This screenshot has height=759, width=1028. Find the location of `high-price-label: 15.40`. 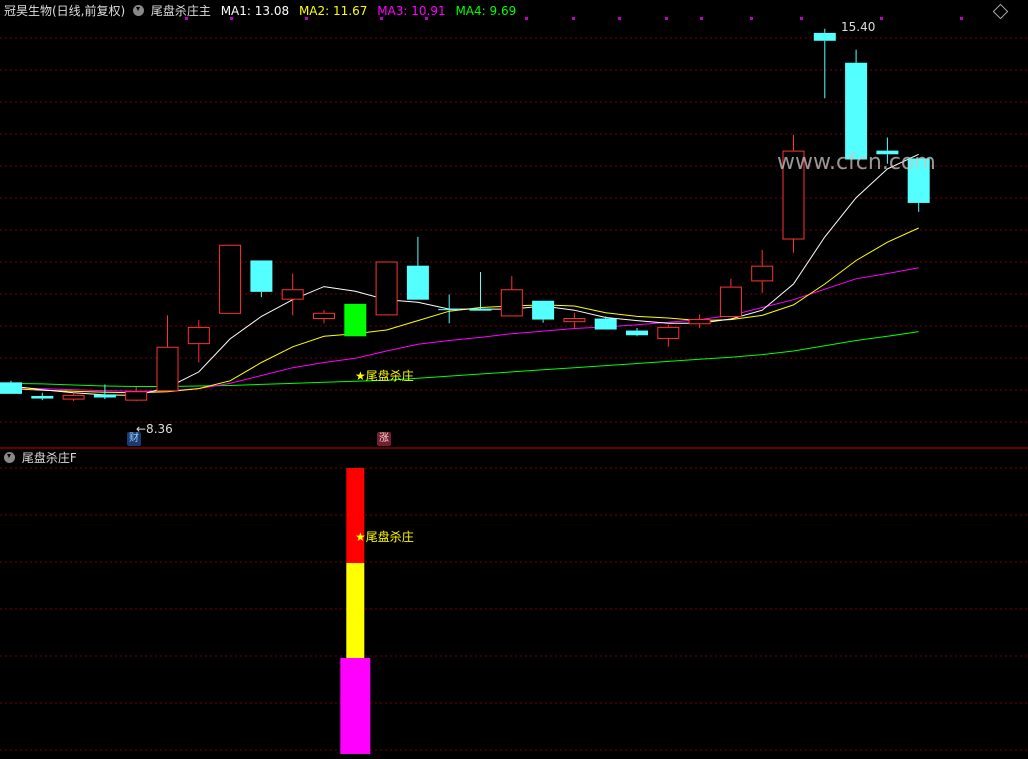

high-price-label: 15.40 is located at coordinates (858, 27).